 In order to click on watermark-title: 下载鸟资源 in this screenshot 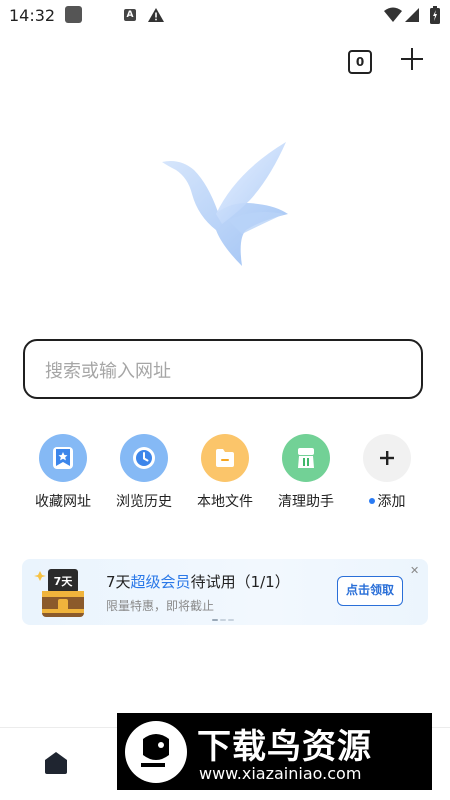, I will do `click(284, 747)`.